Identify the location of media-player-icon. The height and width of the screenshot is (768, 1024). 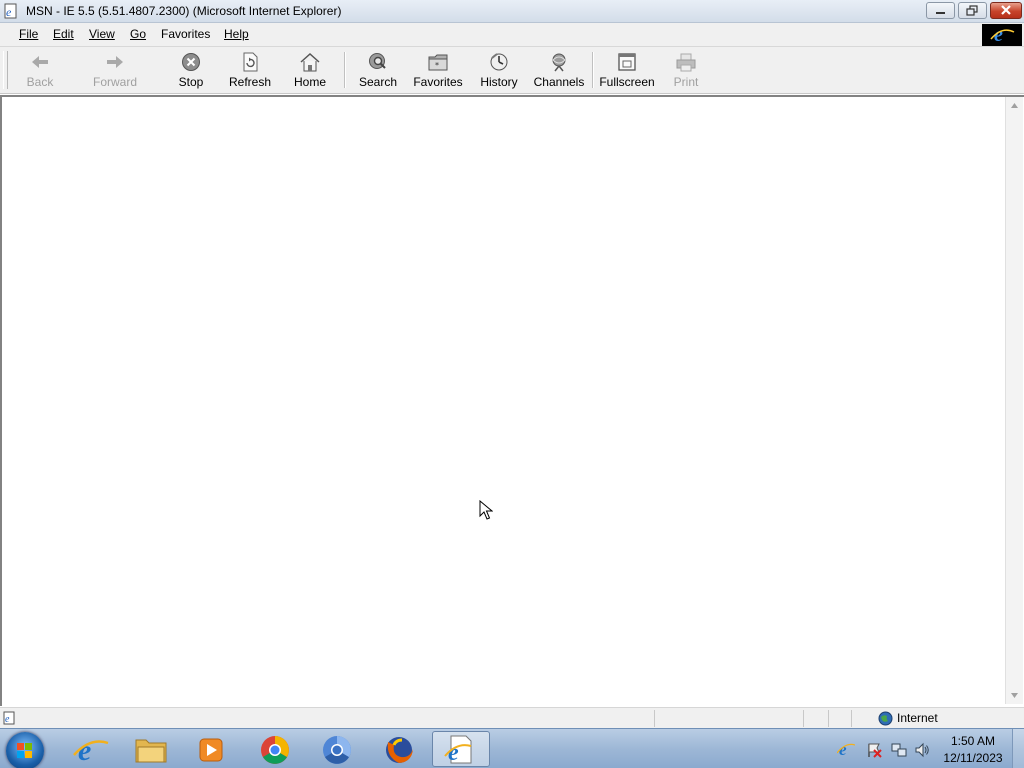
(211, 750).